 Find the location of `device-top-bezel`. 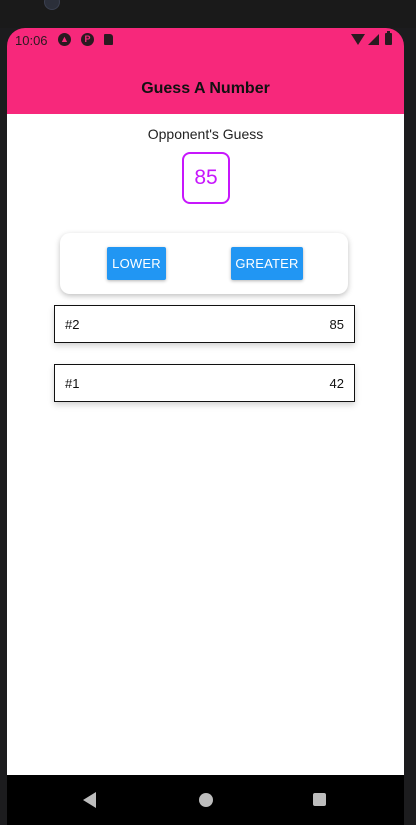

device-top-bezel is located at coordinates (208, 14).